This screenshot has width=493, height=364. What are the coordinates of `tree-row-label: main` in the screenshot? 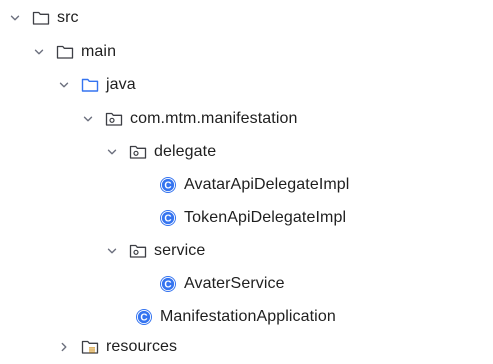 It's located at (99, 51).